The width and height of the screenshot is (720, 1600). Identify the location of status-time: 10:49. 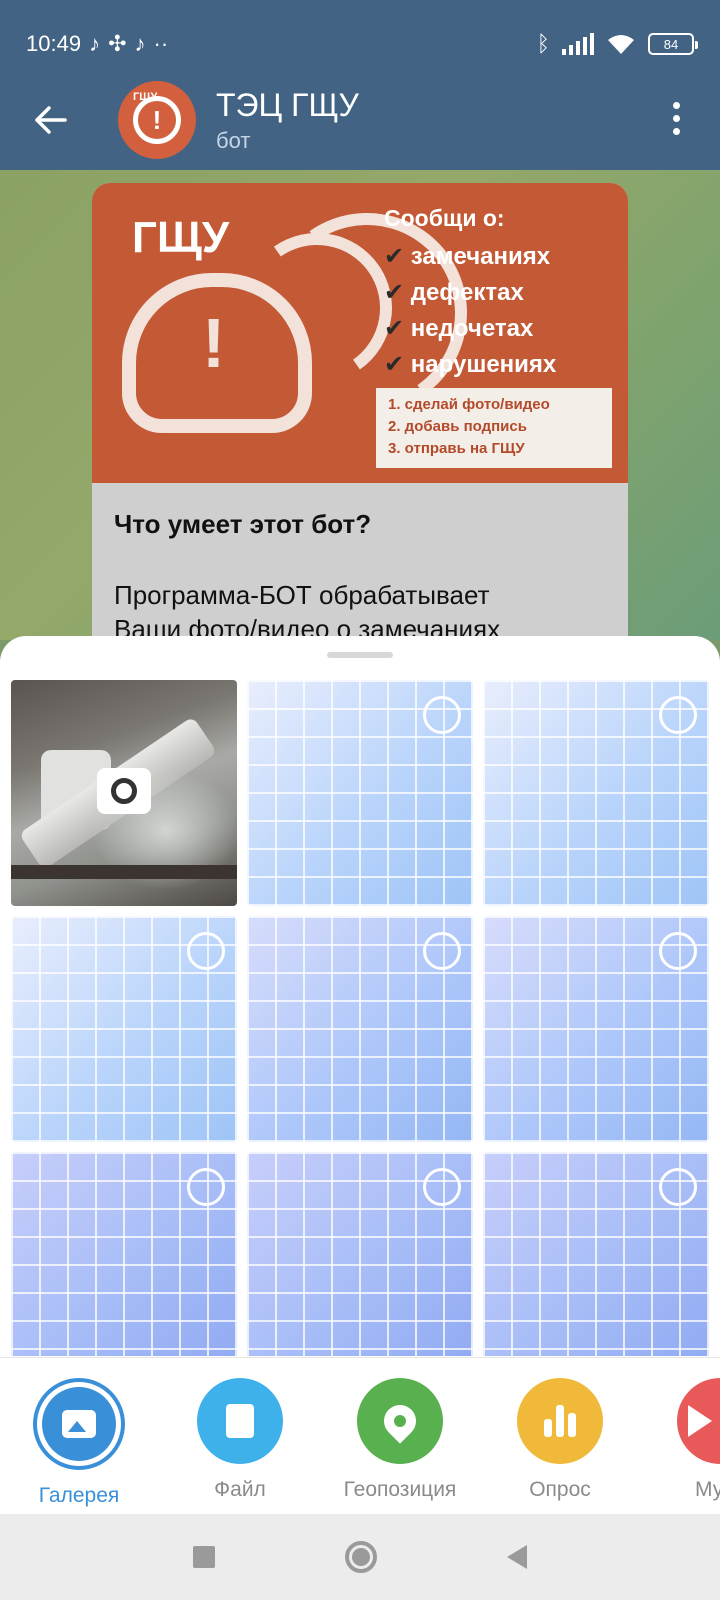
(54, 43).